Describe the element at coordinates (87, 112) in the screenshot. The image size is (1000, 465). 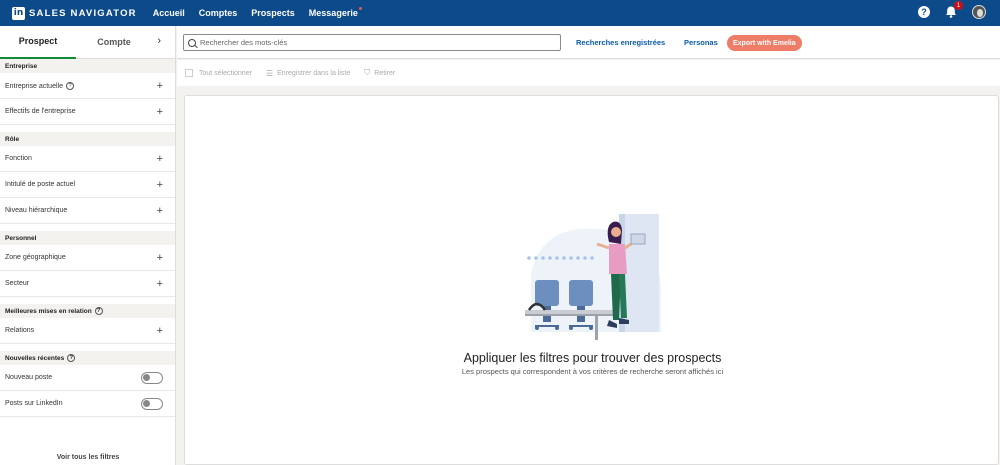
I see `filter-effectifs: Effectifs de l'entreprise +` at that location.